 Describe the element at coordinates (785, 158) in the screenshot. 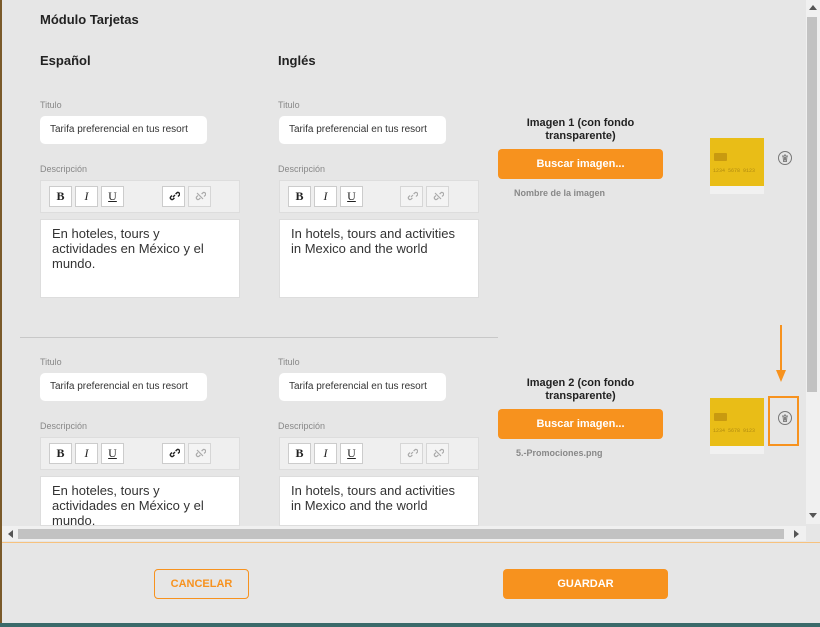

I see `trash-icon` at that location.